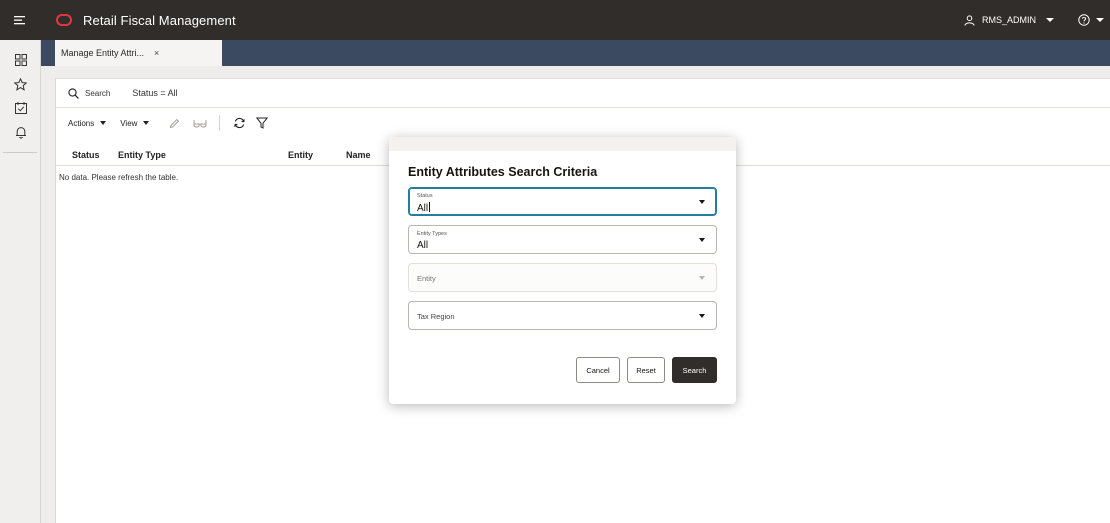  What do you see at coordinates (555, 20) in the screenshot?
I see `app-header: Retail Fiscal Management RMS_ADMIN` at bounding box center [555, 20].